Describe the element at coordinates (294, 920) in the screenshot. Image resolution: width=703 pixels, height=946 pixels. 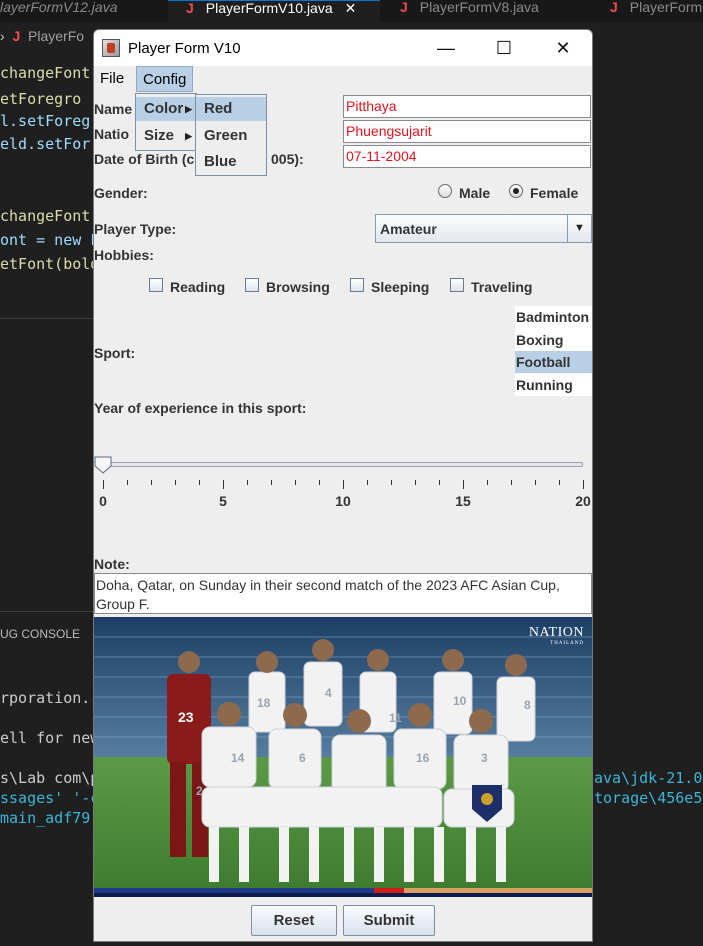
I see `reset-button: Reset` at that location.